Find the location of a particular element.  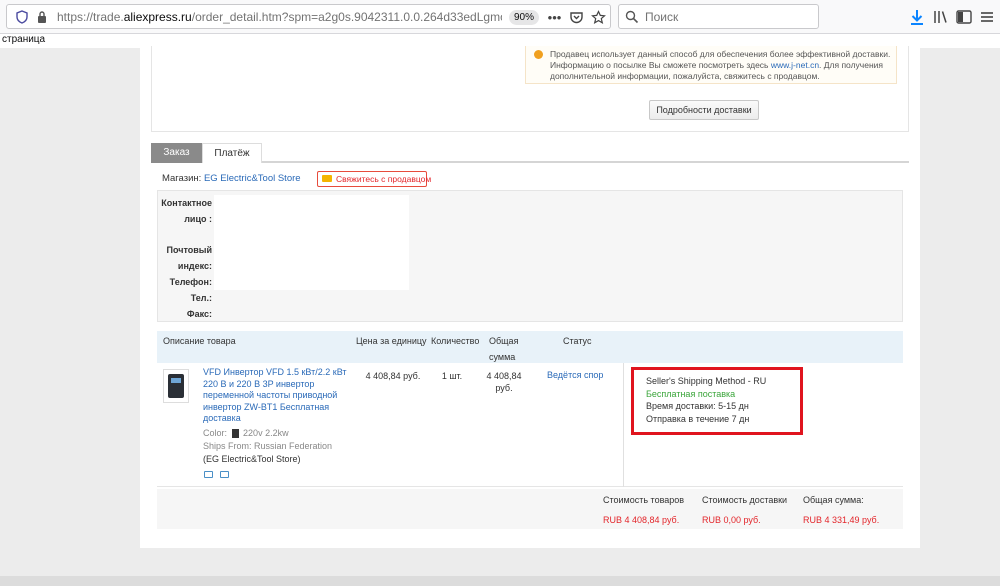

column-divider is located at coordinates (623, 425).